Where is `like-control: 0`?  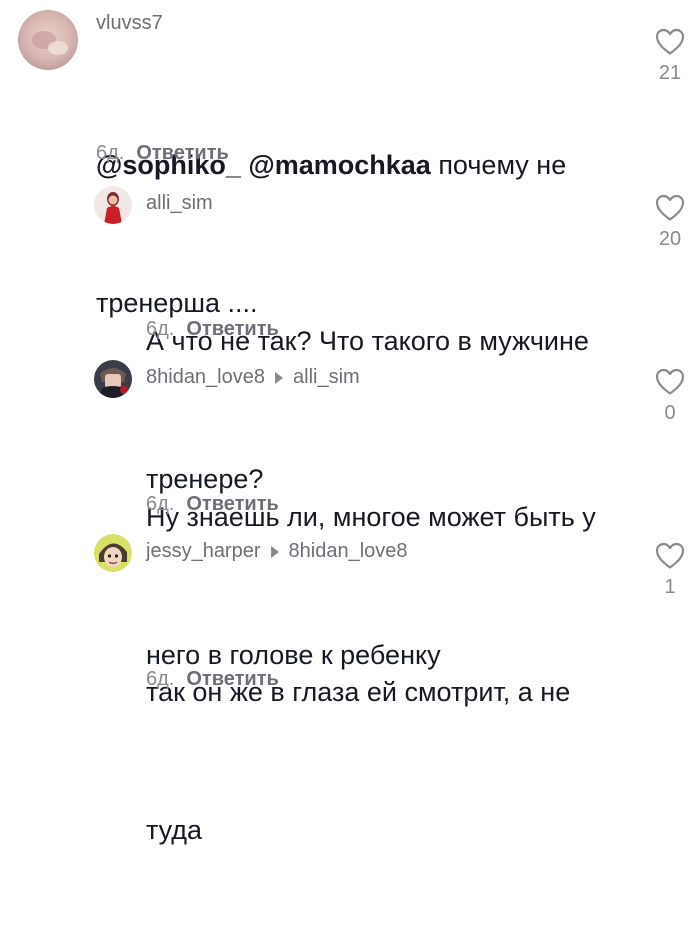
like-control: 0 is located at coordinates (670, 396).